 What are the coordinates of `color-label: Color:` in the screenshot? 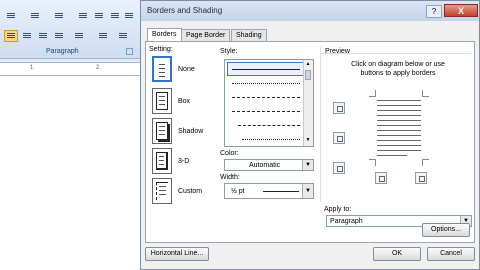 It's located at (229, 153).